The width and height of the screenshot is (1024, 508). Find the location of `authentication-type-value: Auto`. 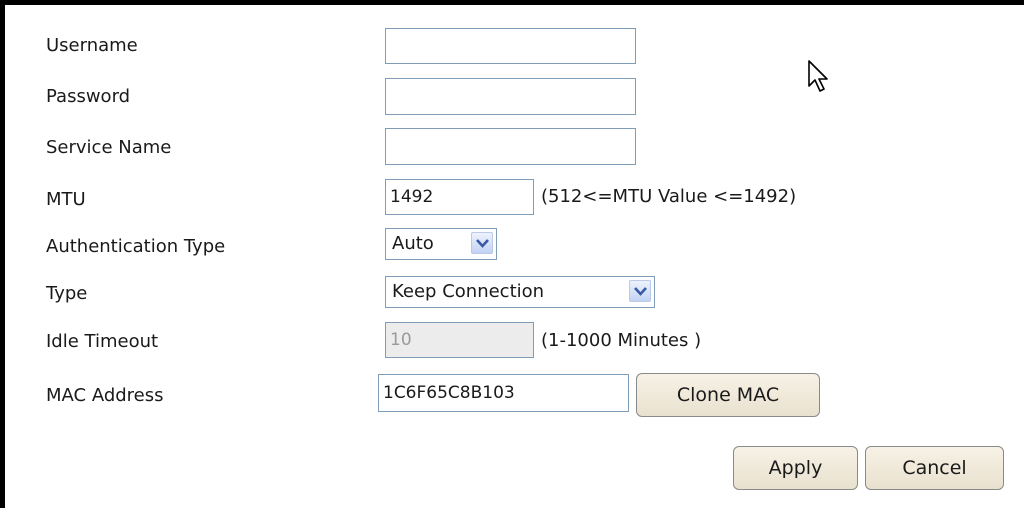

authentication-type-value: Auto is located at coordinates (413, 243).